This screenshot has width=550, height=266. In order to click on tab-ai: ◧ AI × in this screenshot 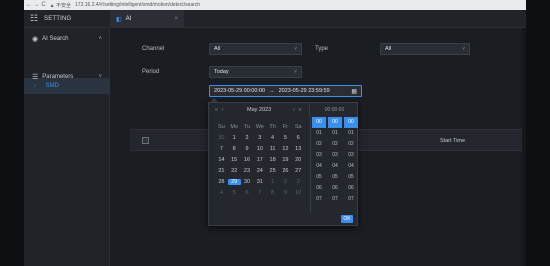, I will do `click(147, 19)`.